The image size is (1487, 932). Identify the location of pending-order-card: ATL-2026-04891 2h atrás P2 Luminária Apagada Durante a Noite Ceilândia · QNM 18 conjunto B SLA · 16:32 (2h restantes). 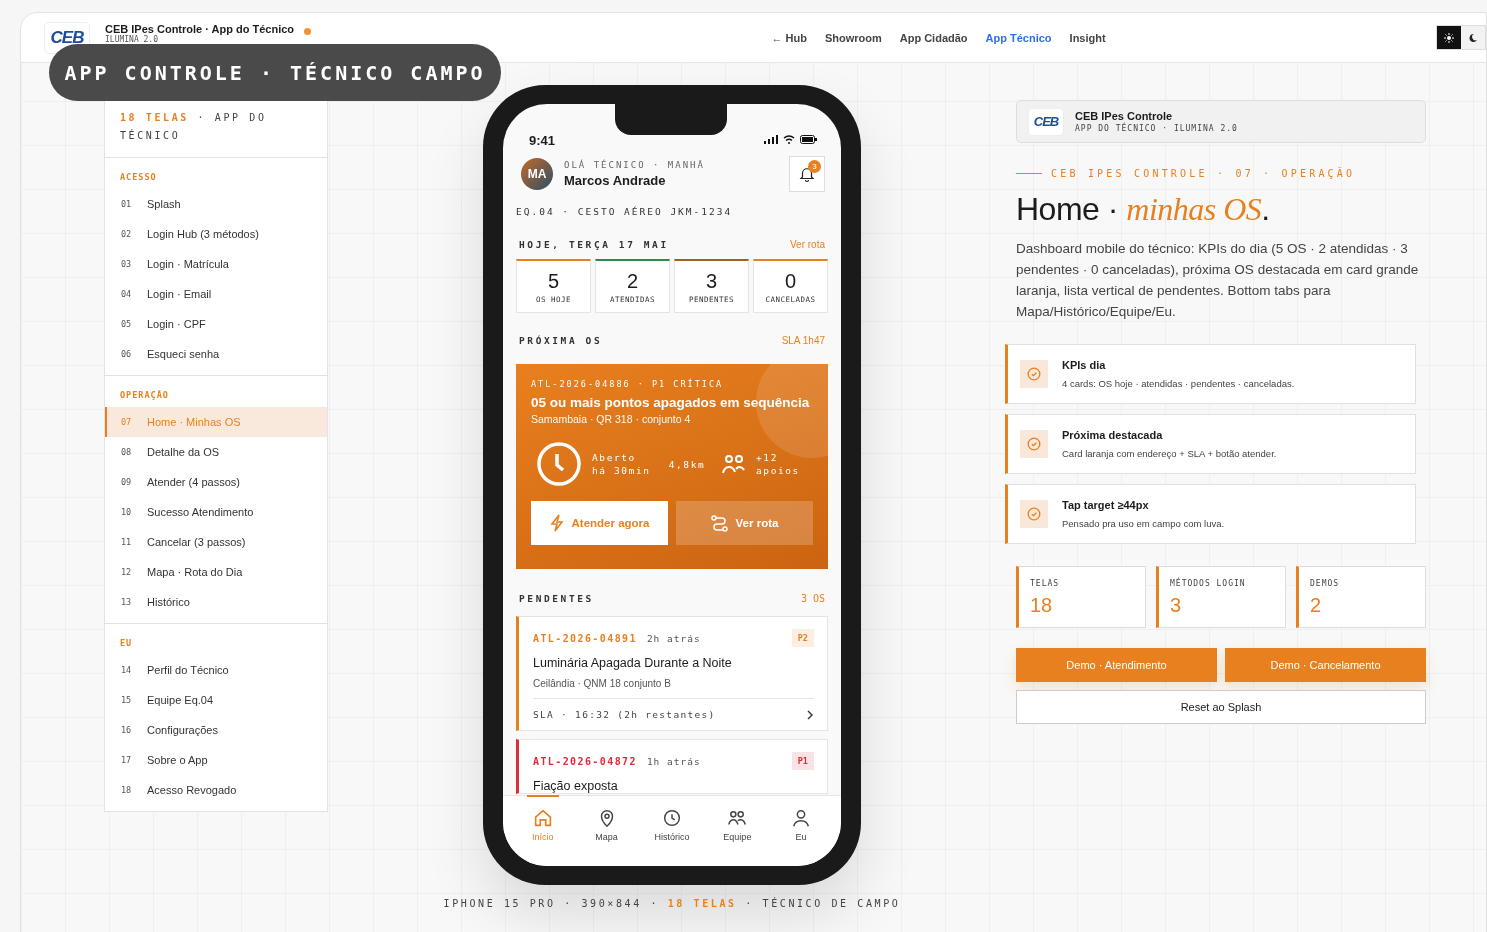
(672, 673).